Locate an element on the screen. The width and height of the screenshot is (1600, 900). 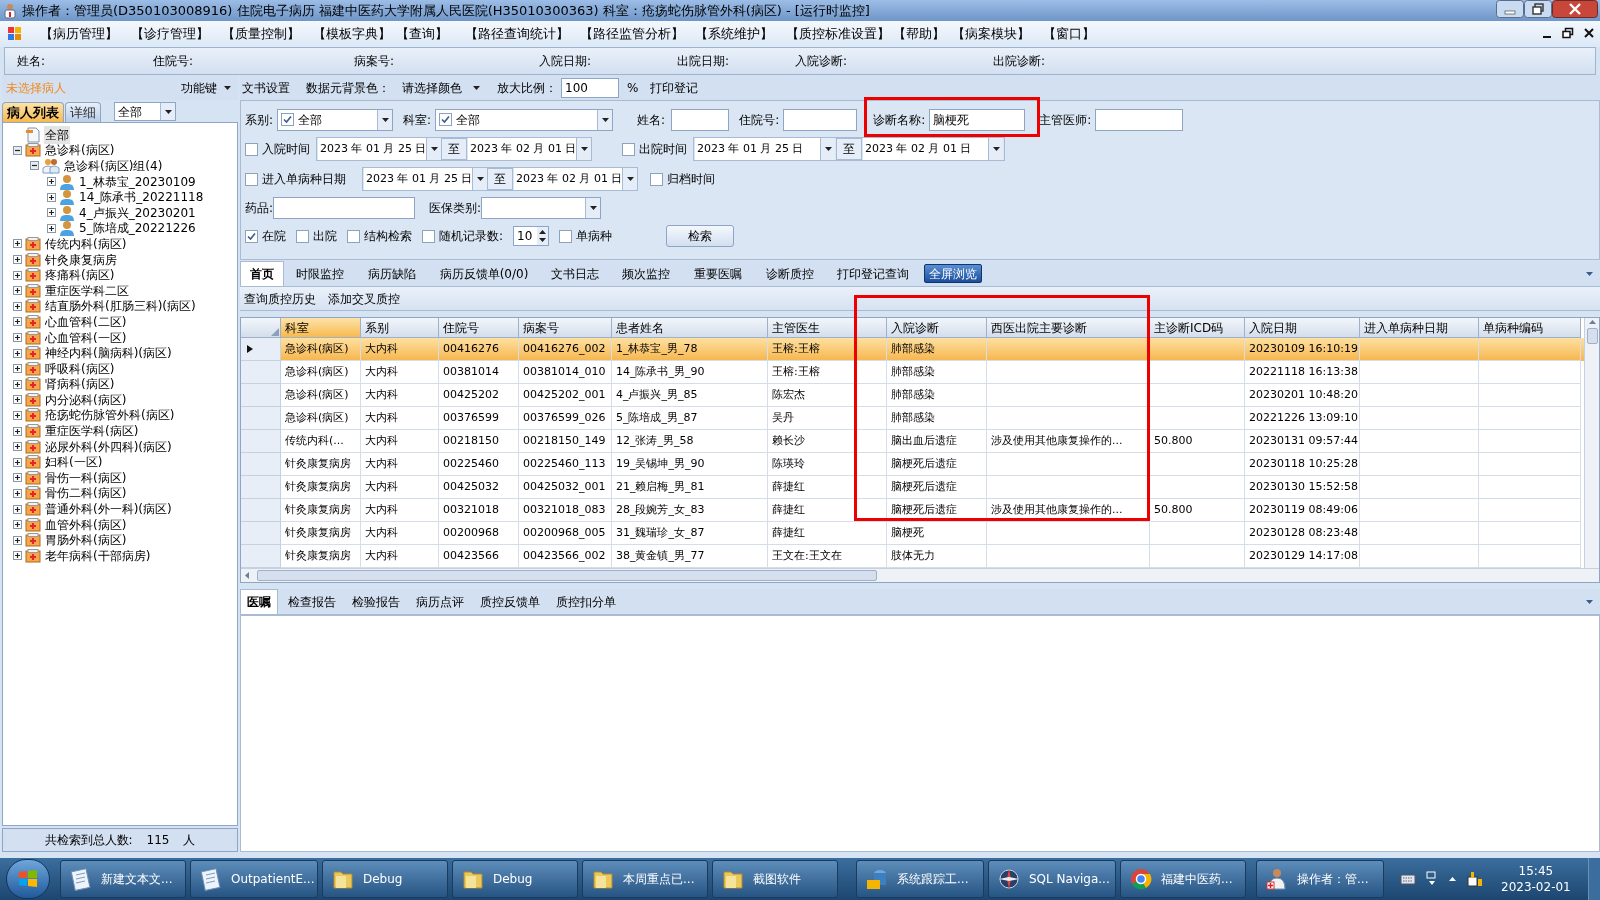
tab: 质控扣分单 is located at coordinates (586, 601).